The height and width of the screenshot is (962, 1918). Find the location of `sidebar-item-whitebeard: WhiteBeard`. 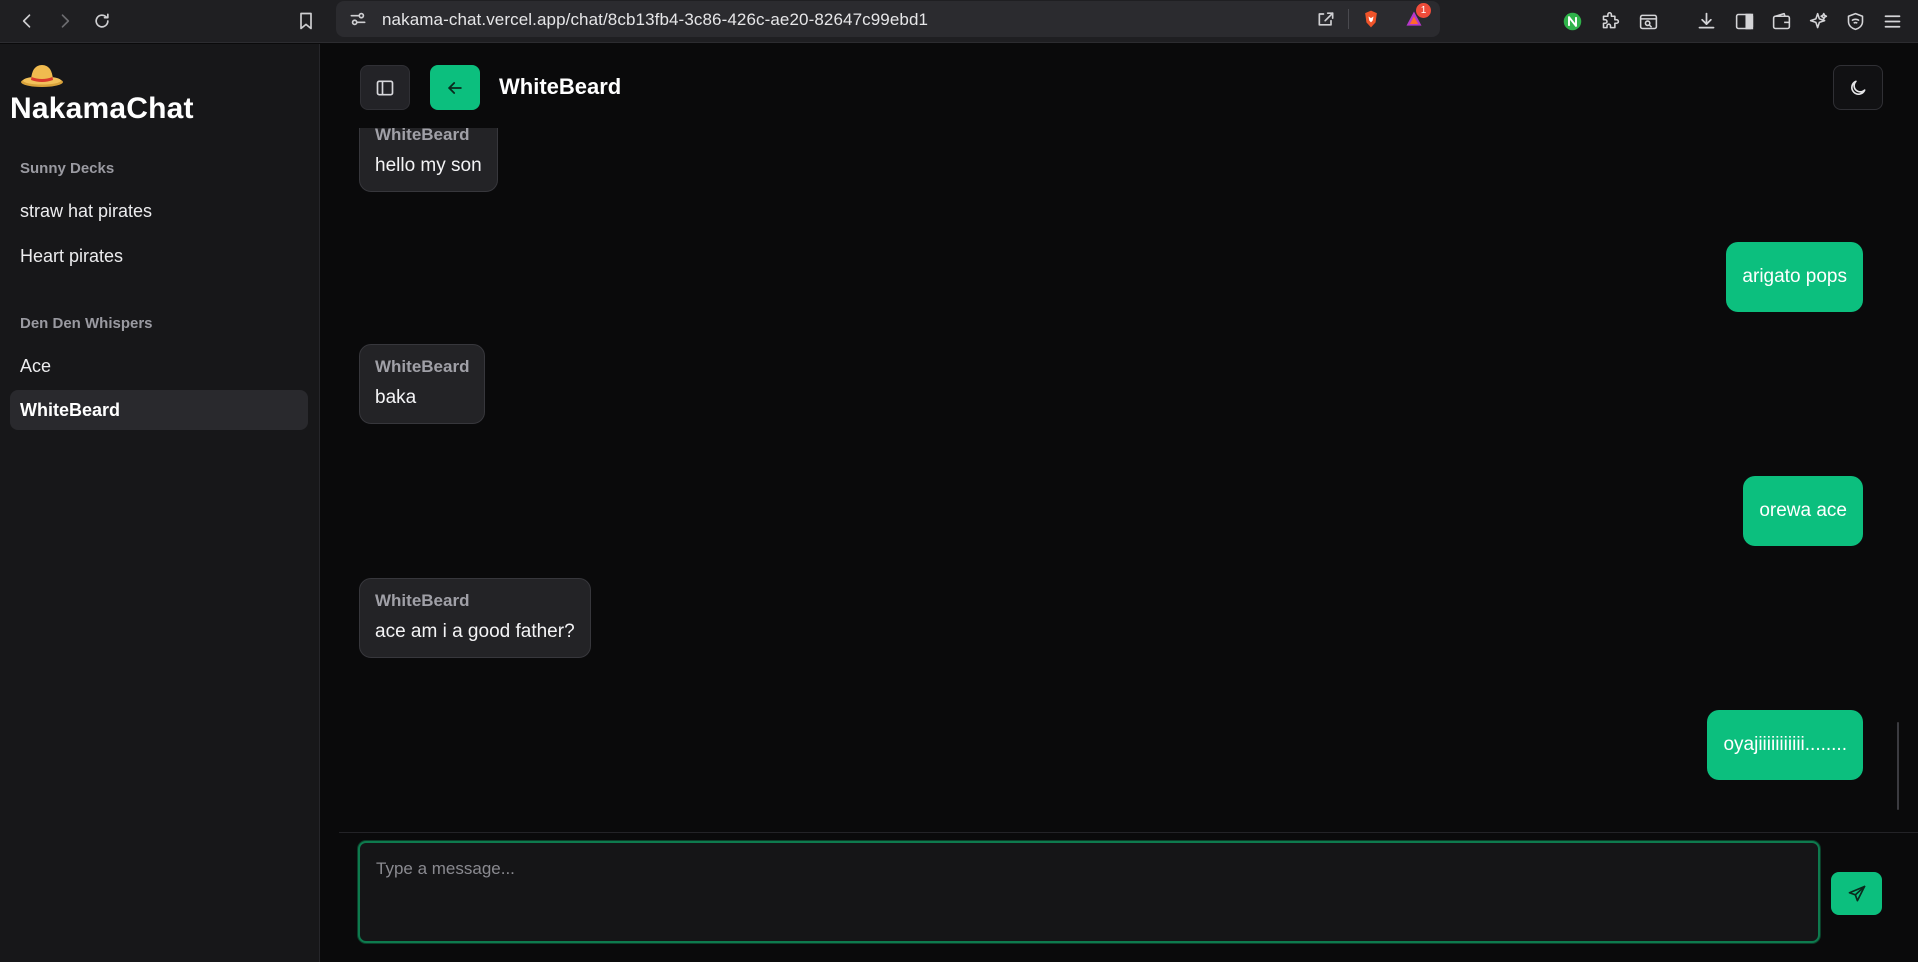

sidebar-item-whitebeard: WhiteBeard is located at coordinates (159, 410).